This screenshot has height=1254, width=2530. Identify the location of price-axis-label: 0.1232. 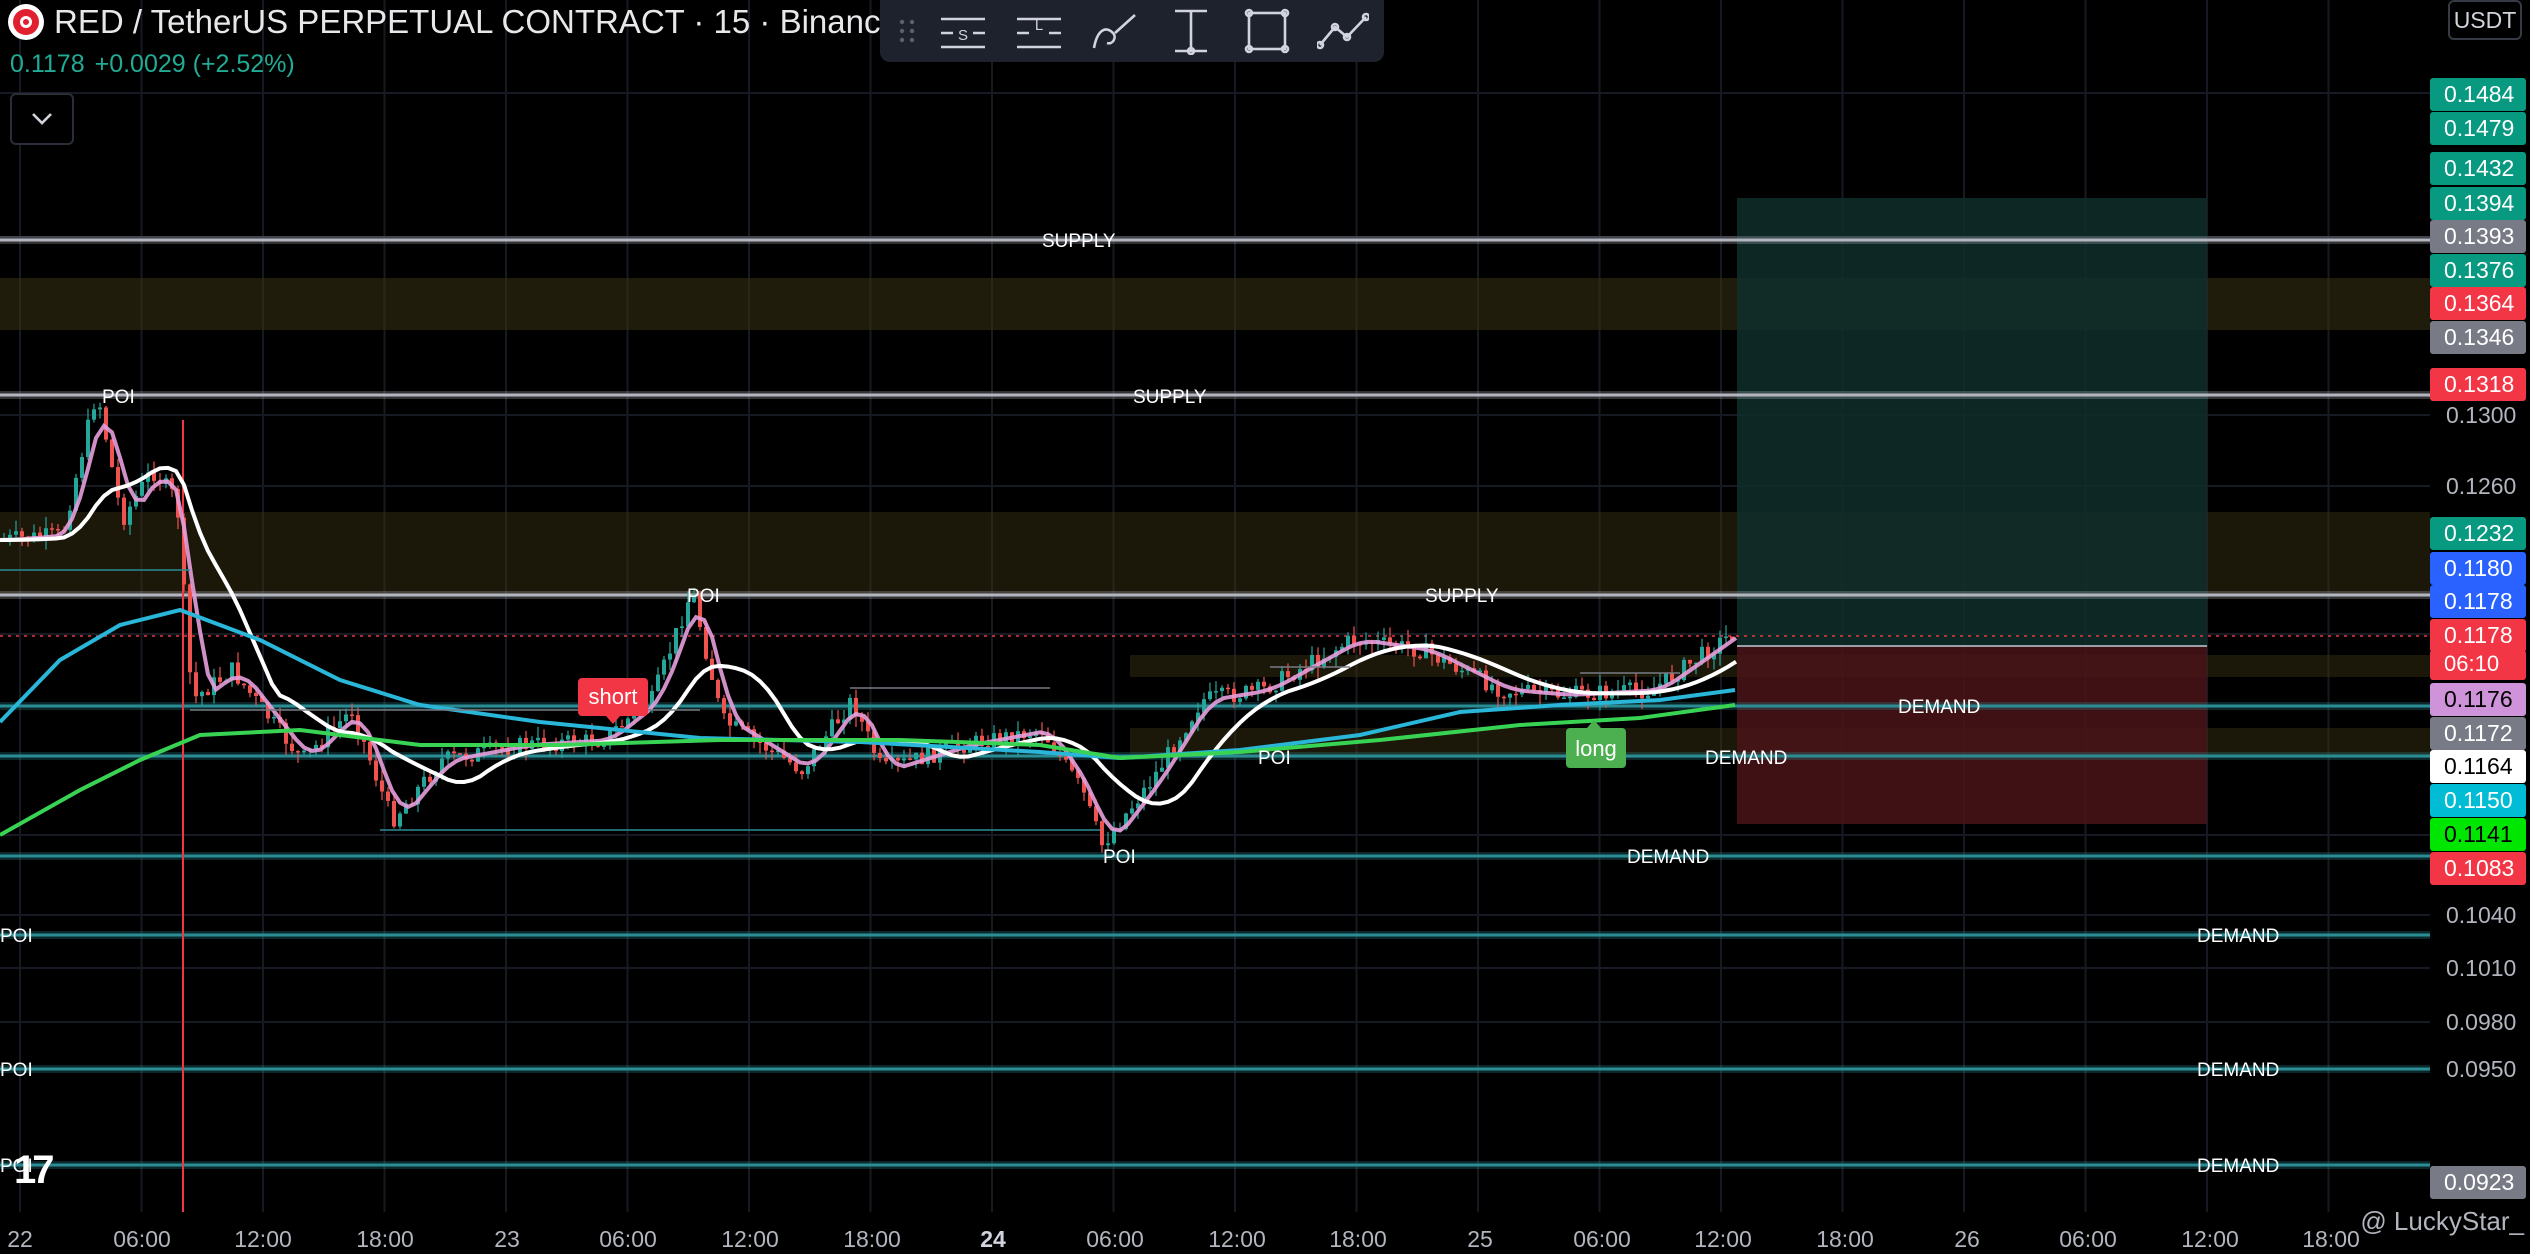
(2478, 533).